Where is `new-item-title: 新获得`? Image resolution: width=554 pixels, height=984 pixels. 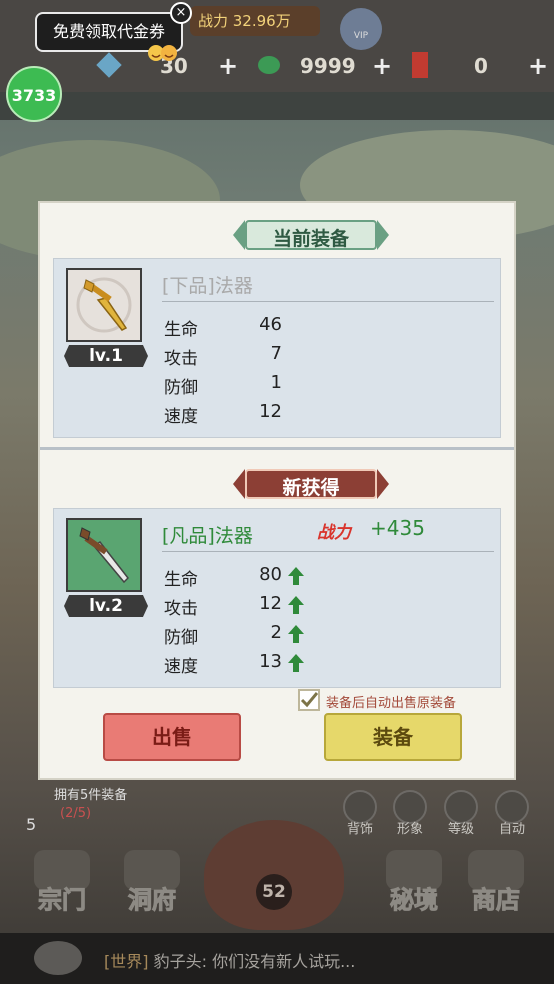 new-item-title: 新获得 is located at coordinates (311, 488).